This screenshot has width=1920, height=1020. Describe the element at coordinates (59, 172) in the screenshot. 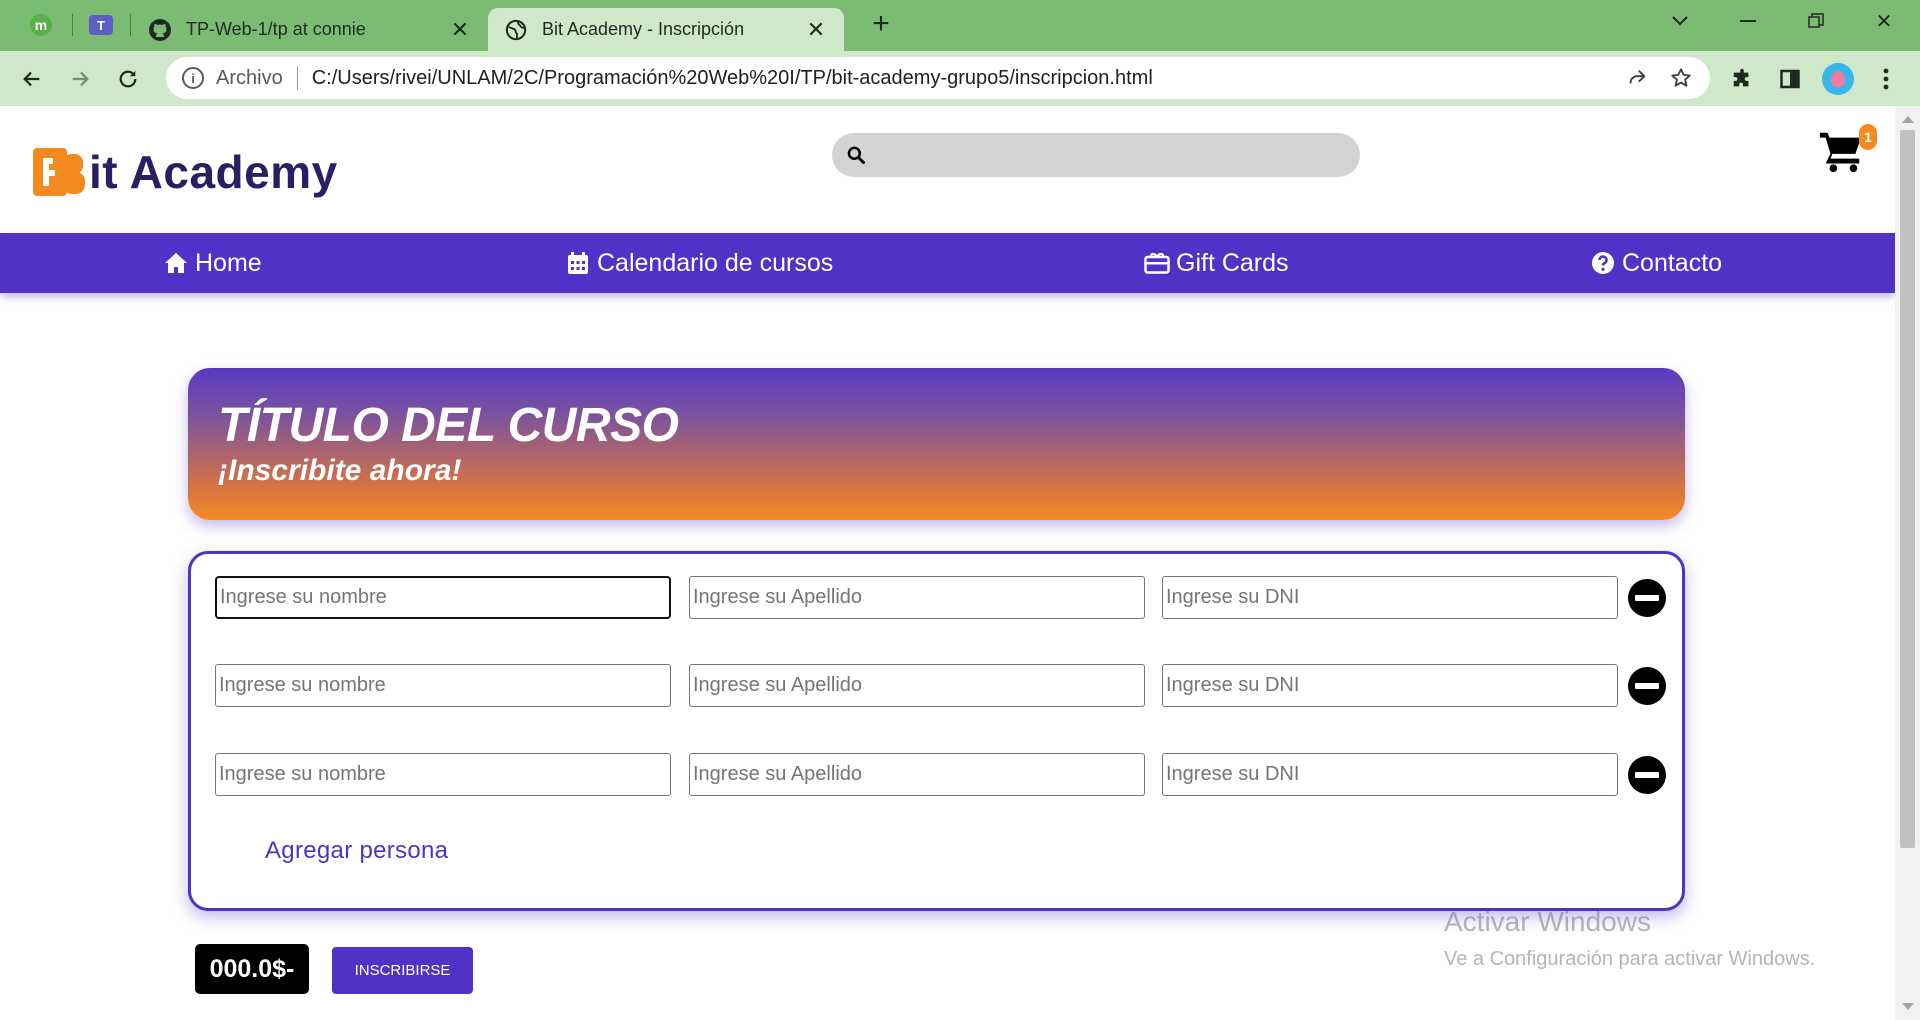

I see `logo-mark-icon` at that location.